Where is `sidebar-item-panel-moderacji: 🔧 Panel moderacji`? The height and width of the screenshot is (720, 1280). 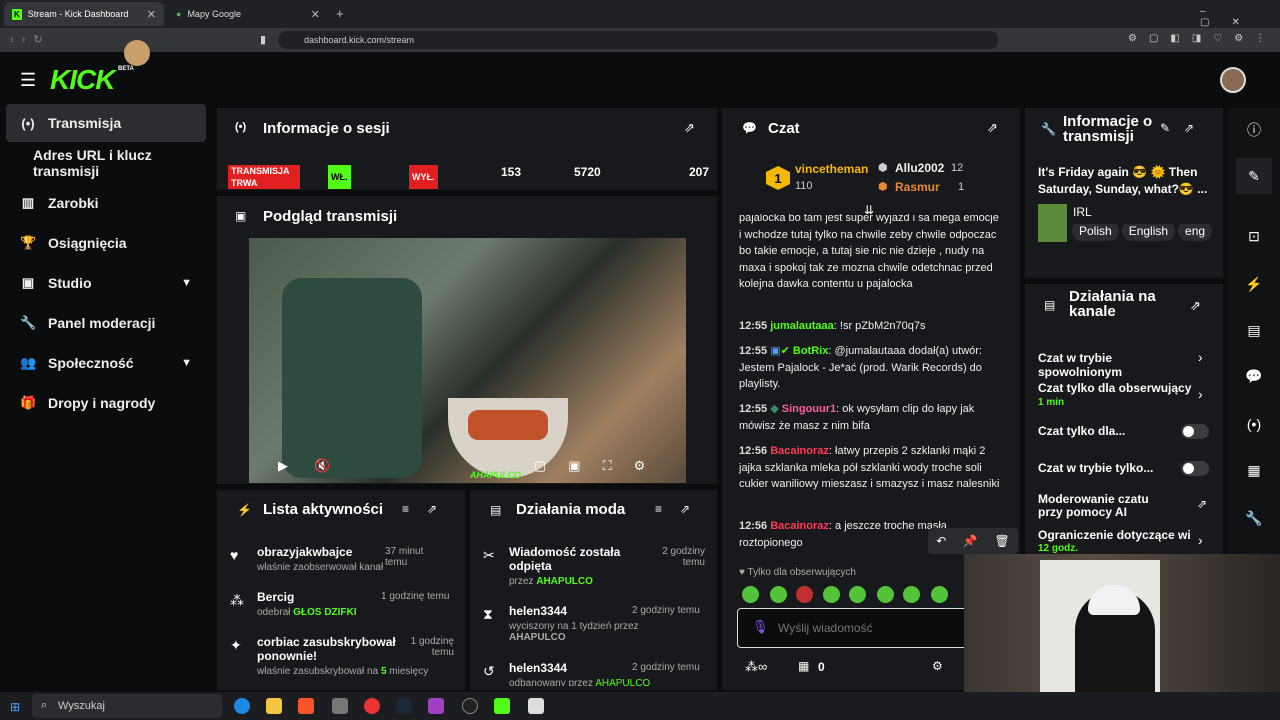 sidebar-item-panel-moderacji: 🔧 Panel moderacji is located at coordinates (106, 323).